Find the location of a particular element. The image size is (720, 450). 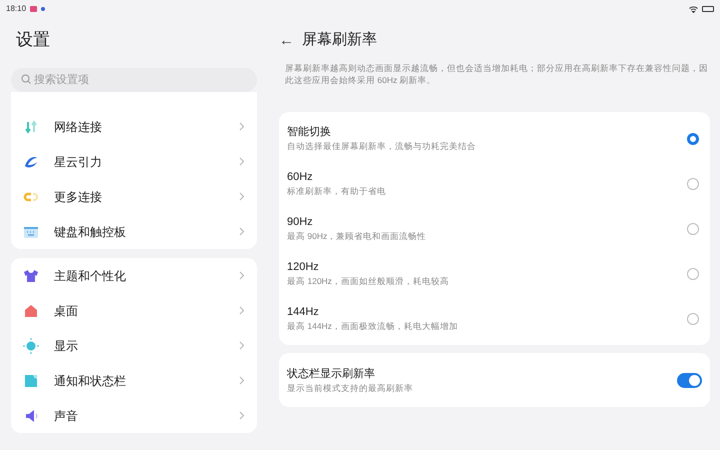

settings-item-label: 更多连接 is located at coordinates (78, 197).